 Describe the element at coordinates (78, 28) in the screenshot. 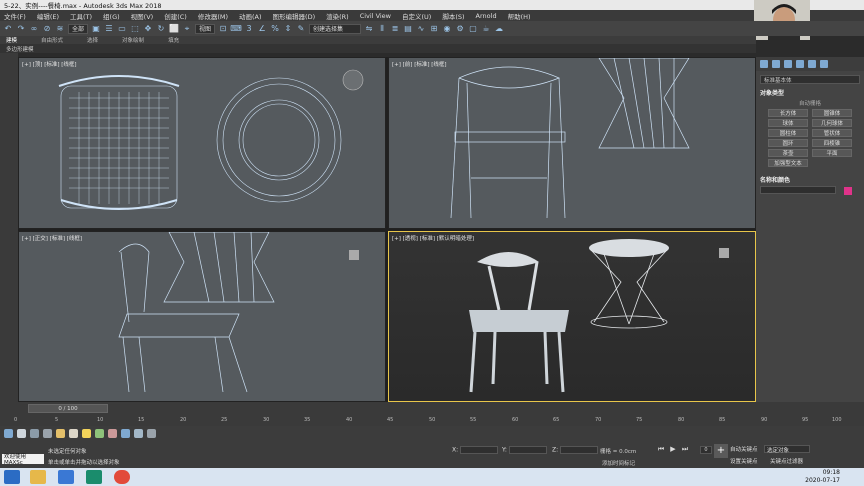

I see `selection-filter-dropdown: 全部` at that location.